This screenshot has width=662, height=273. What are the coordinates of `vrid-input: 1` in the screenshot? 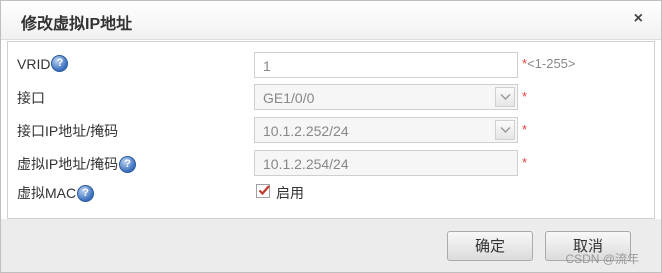 It's located at (386, 65).